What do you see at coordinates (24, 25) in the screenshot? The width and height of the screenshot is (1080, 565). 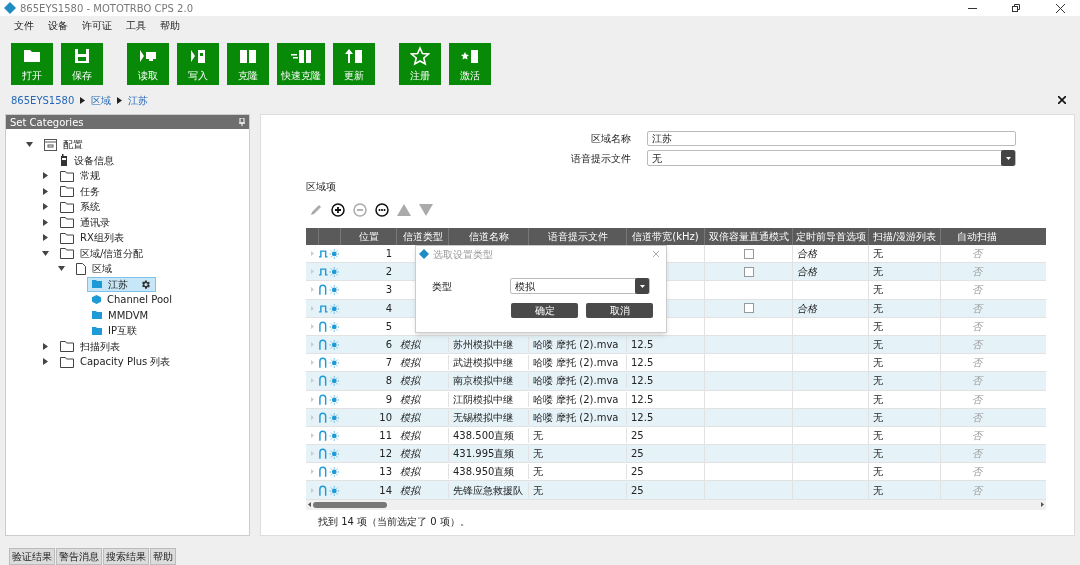 I see `menu-item: 文件` at bounding box center [24, 25].